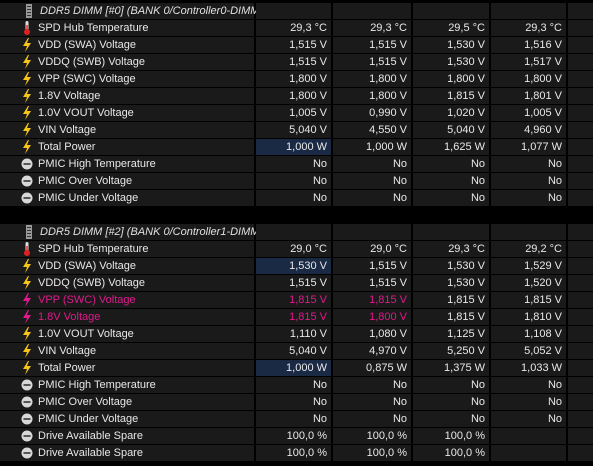 The height and width of the screenshot is (466, 593). I want to click on memory-chip-icon, so click(29, 11).